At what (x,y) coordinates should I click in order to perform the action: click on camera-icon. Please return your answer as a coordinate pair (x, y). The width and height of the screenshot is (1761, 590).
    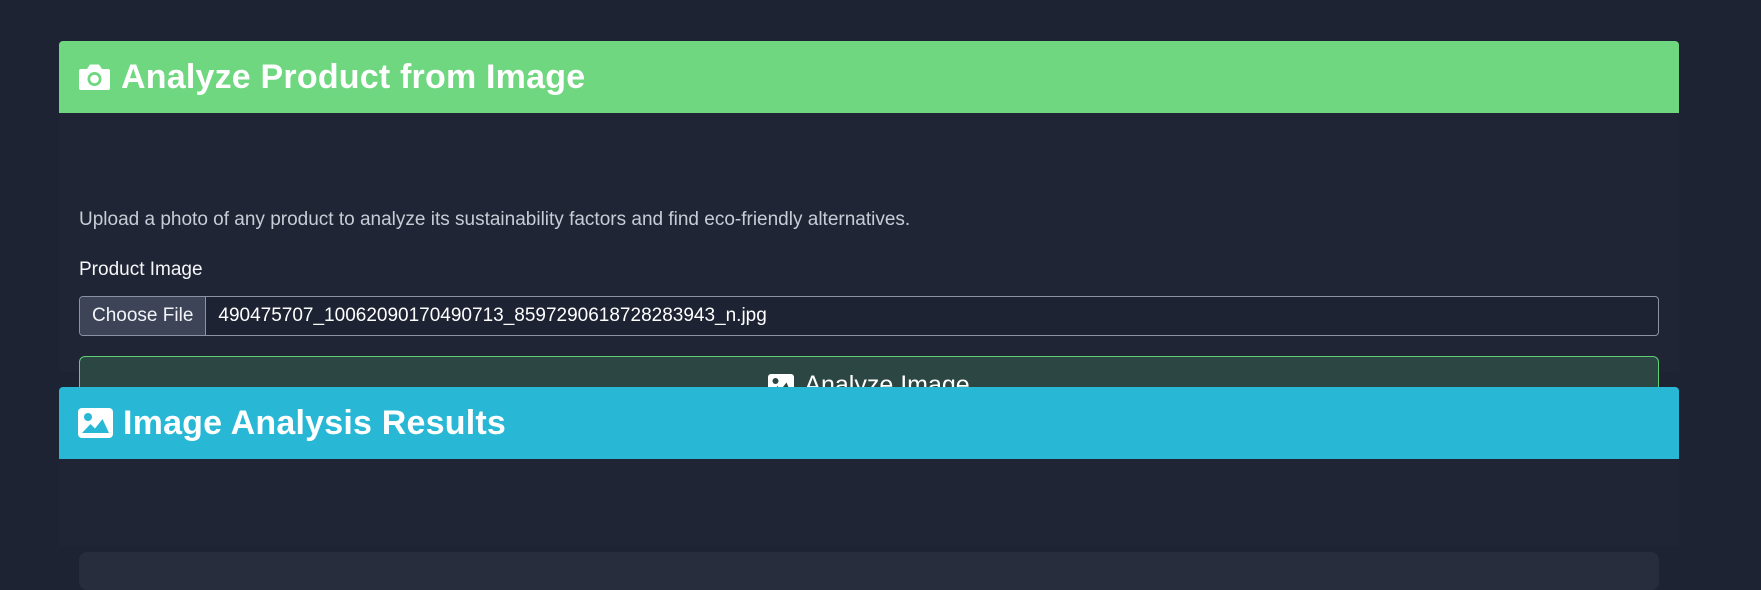
    Looking at the image, I should click on (94, 77).